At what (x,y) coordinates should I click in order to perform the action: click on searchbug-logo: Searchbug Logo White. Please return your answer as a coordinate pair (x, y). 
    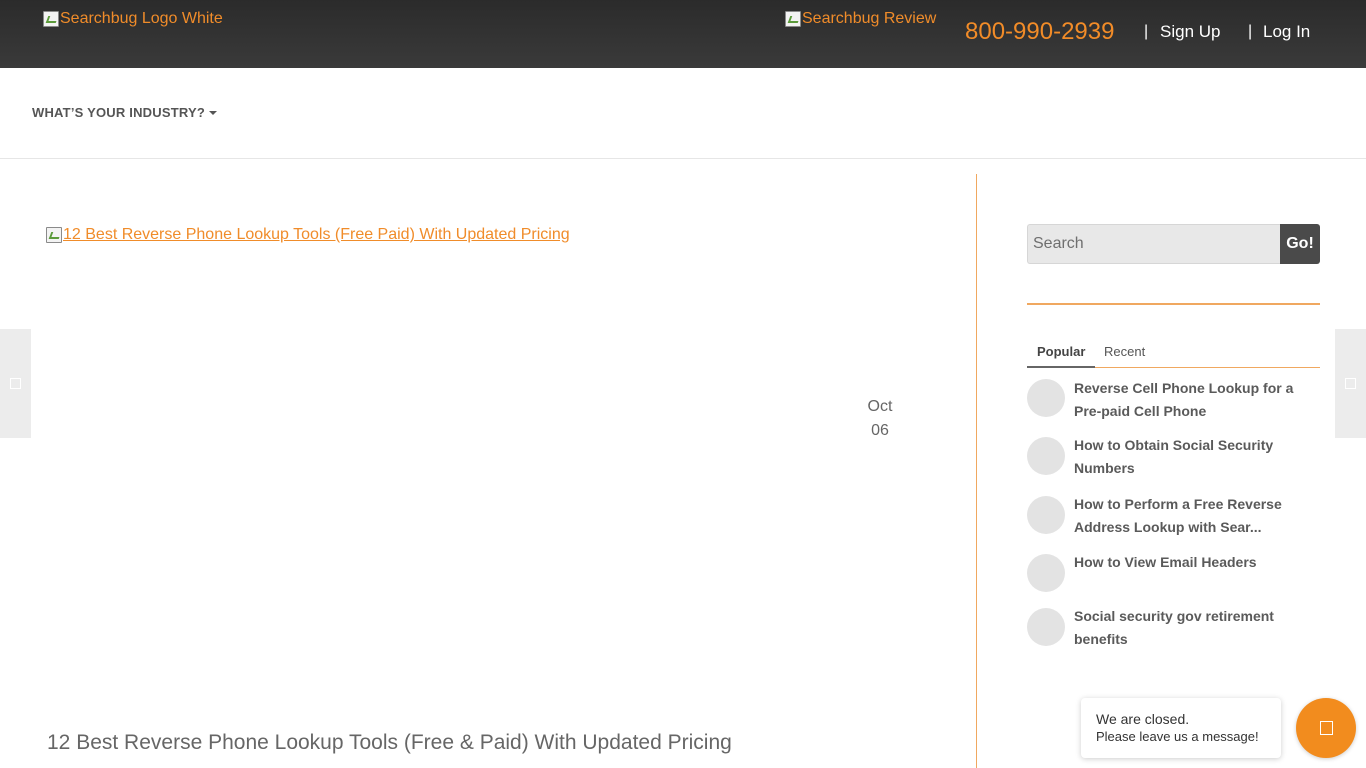
    Looking at the image, I should click on (133, 19).